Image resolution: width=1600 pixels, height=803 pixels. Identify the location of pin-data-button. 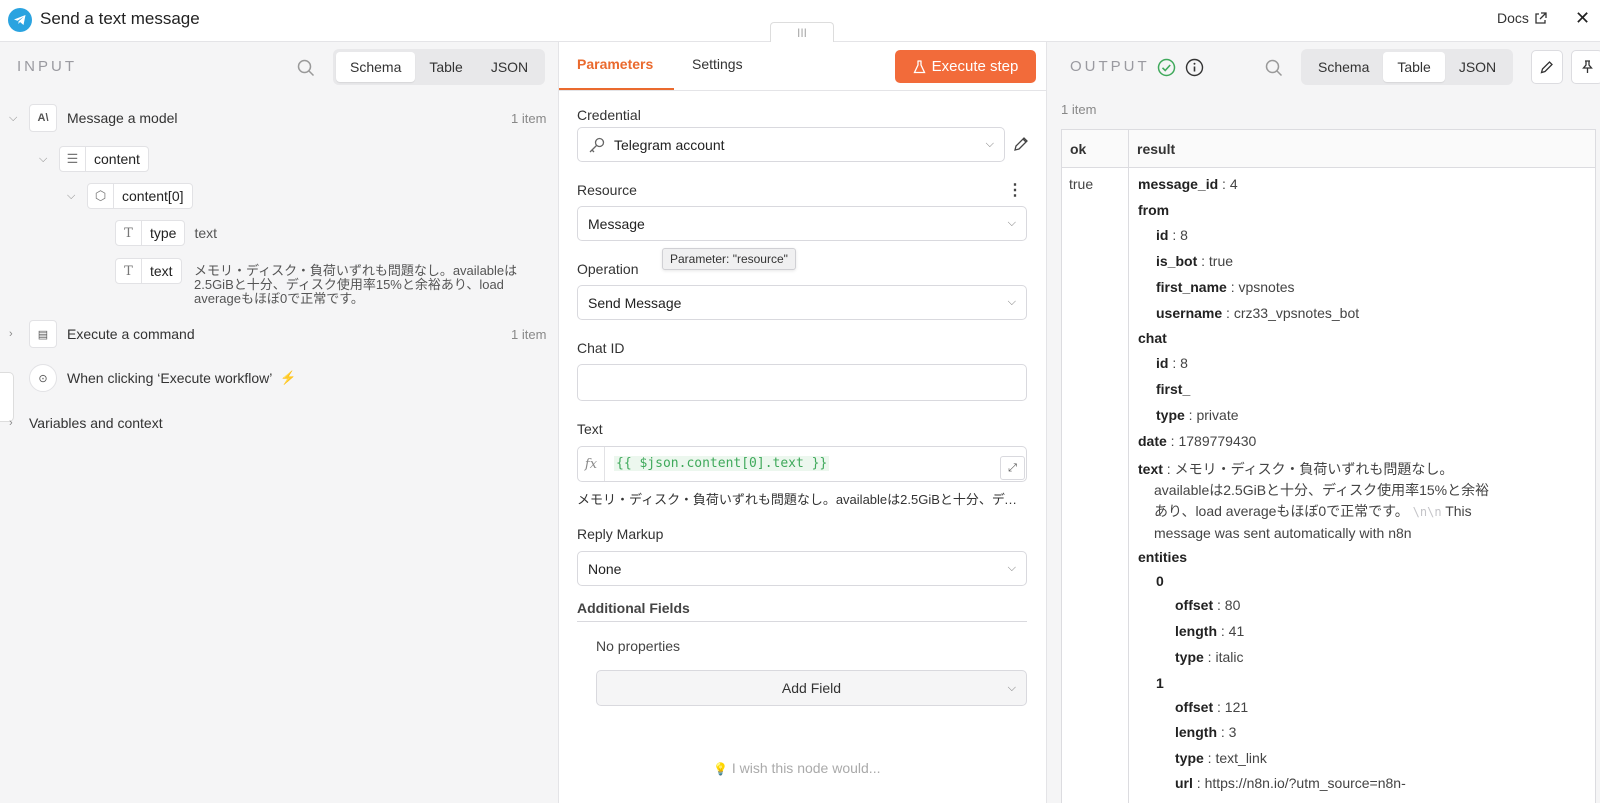
(1585, 67).